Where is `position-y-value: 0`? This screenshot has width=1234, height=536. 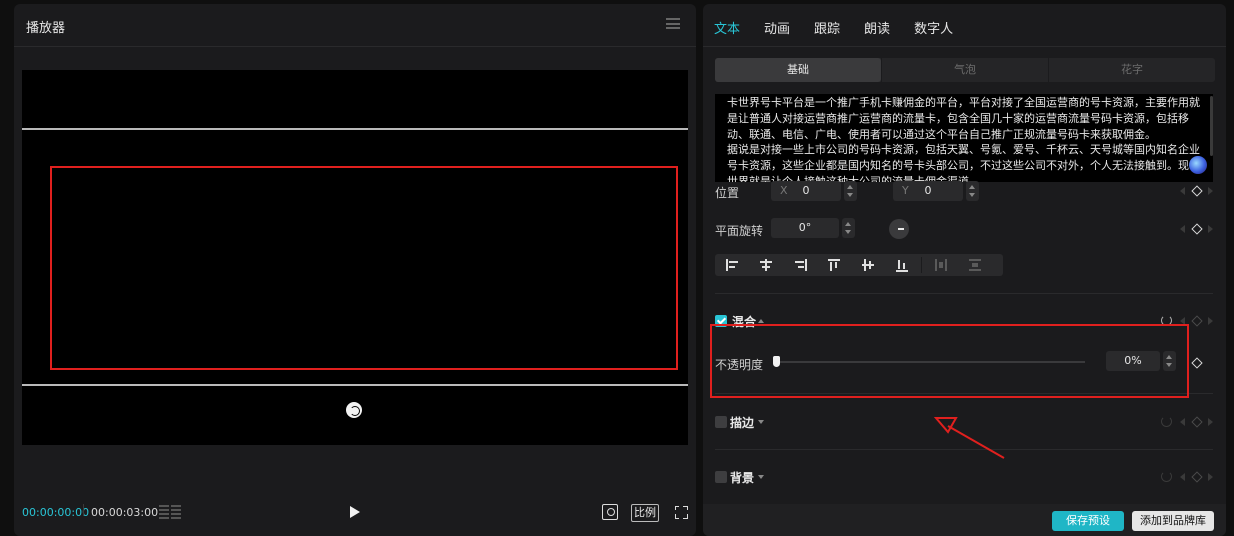 position-y-value: 0 is located at coordinates (928, 190).